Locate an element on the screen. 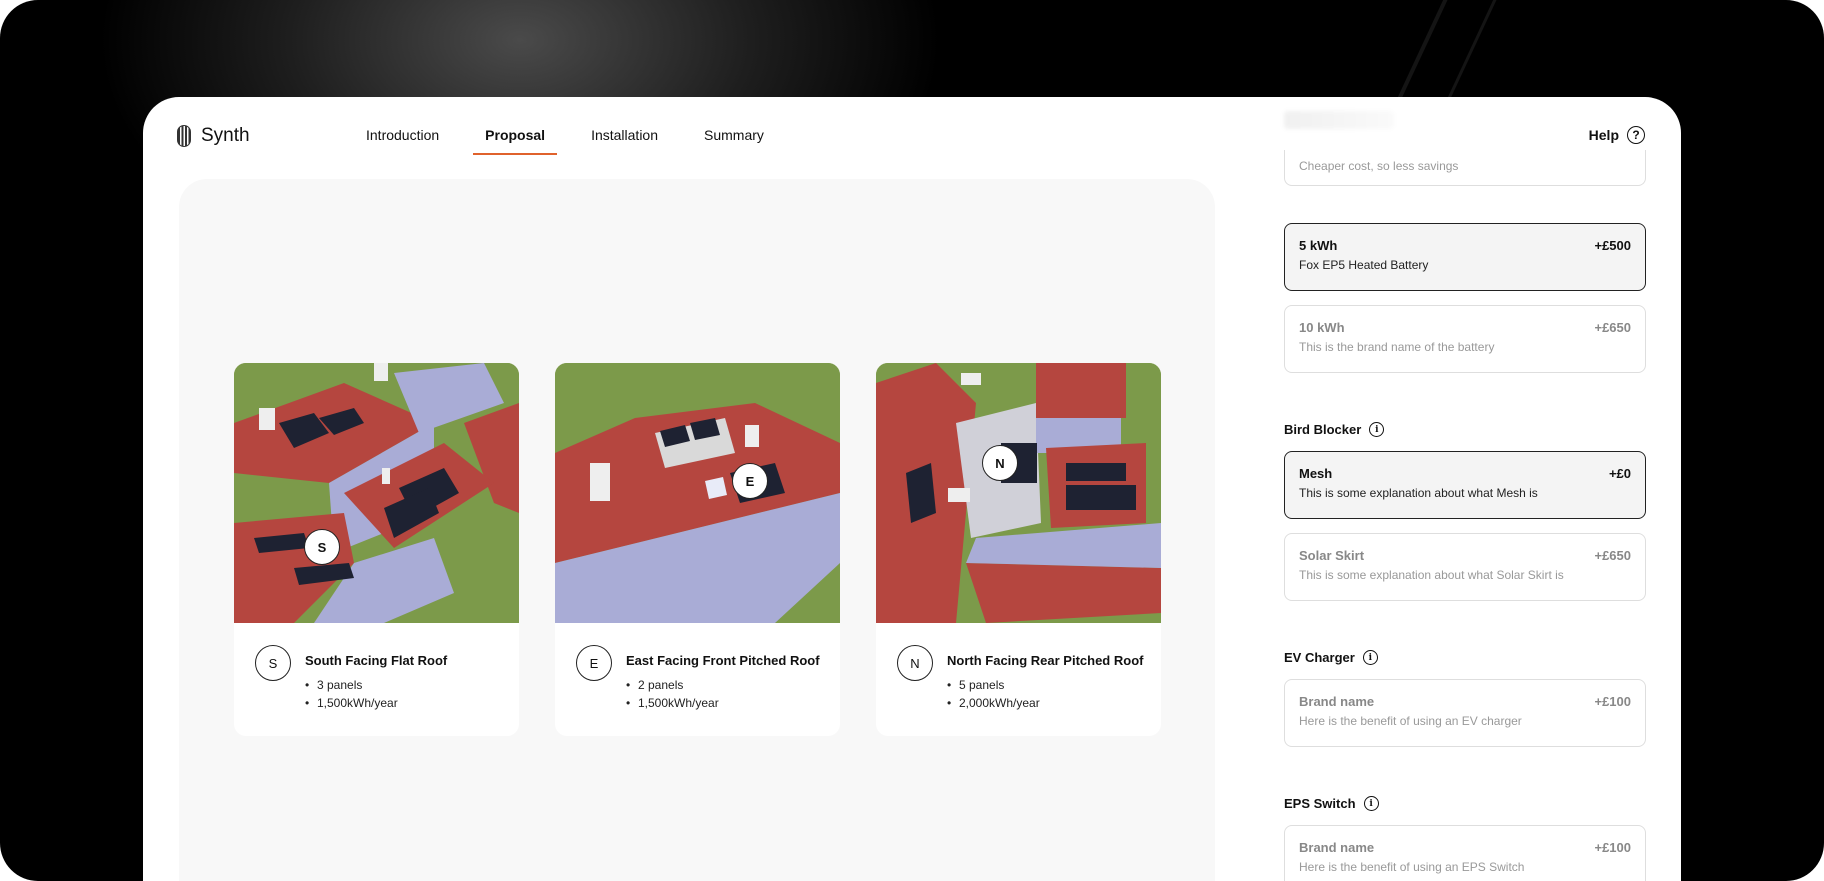 Image resolution: width=1824 pixels, height=881 pixels. brand: Synth is located at coordinates (213, 136).